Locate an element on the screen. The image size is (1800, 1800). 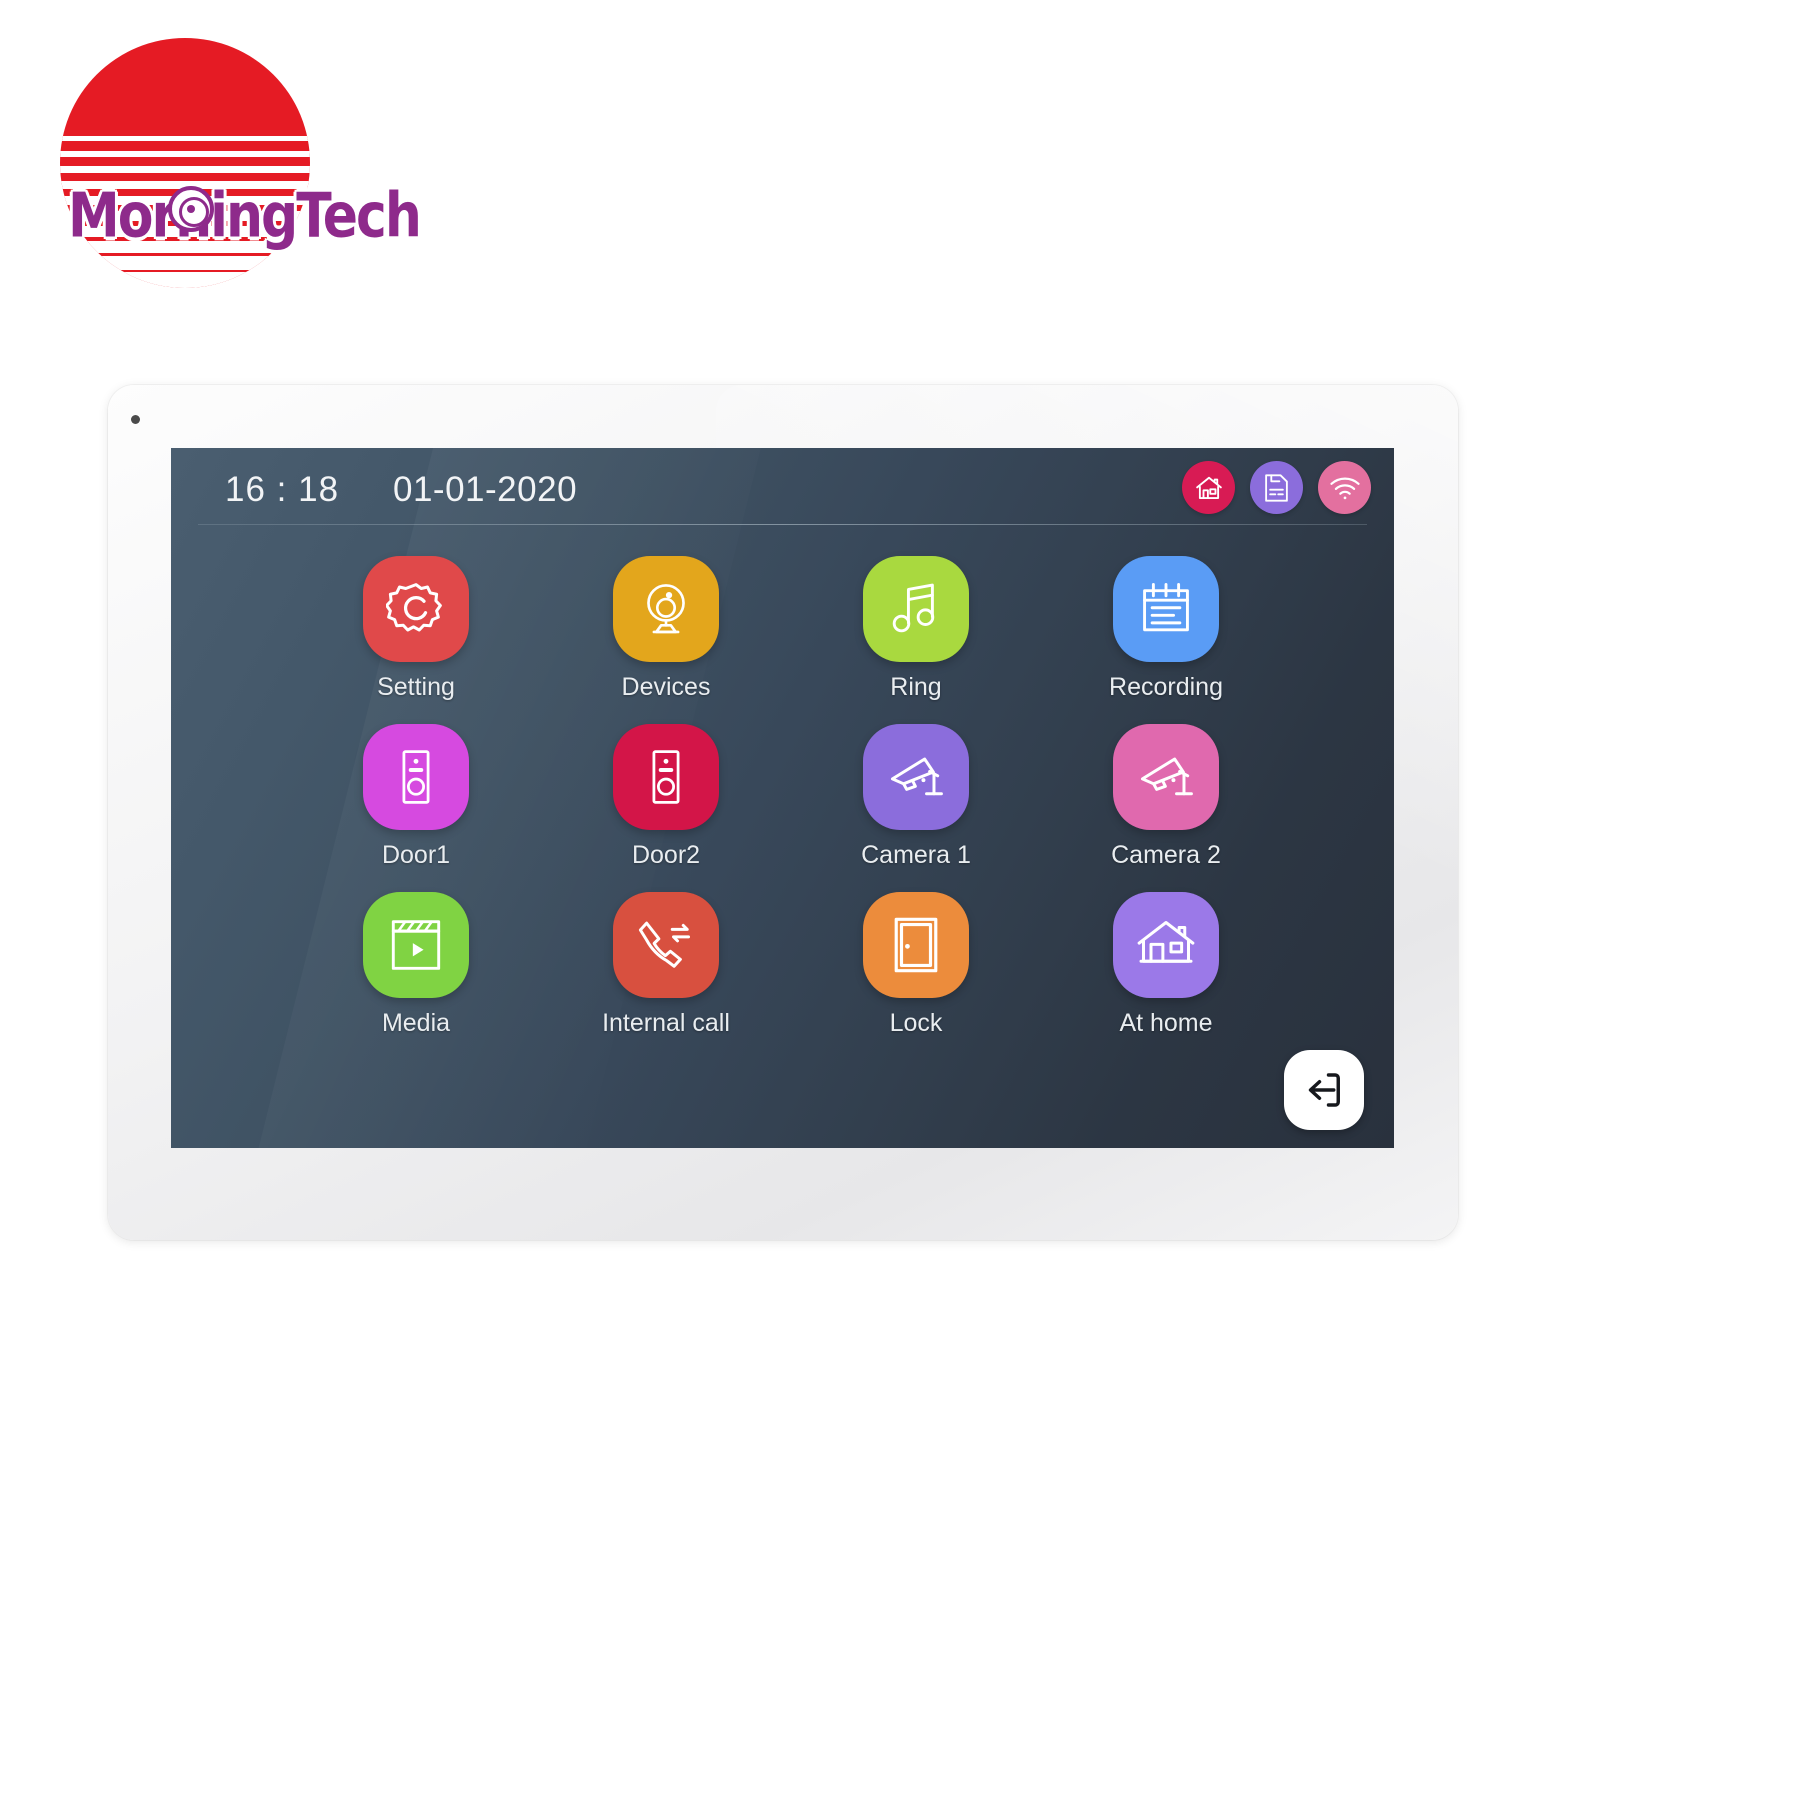
app-tile-door2: Door2 is located at coordinates (666, 797).